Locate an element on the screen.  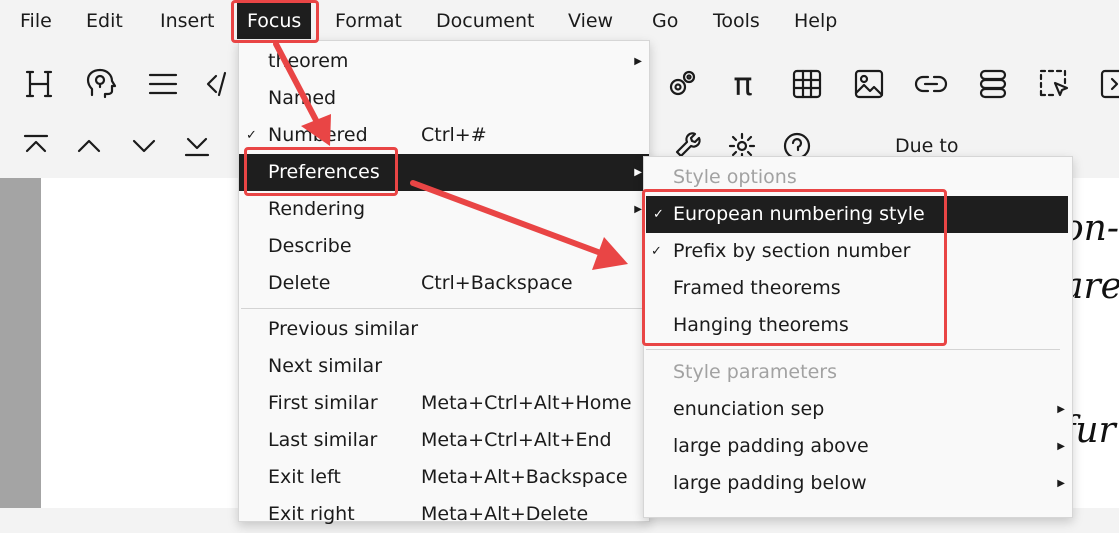
menu-item-describe: Describe is located at coordinates (444, 246).